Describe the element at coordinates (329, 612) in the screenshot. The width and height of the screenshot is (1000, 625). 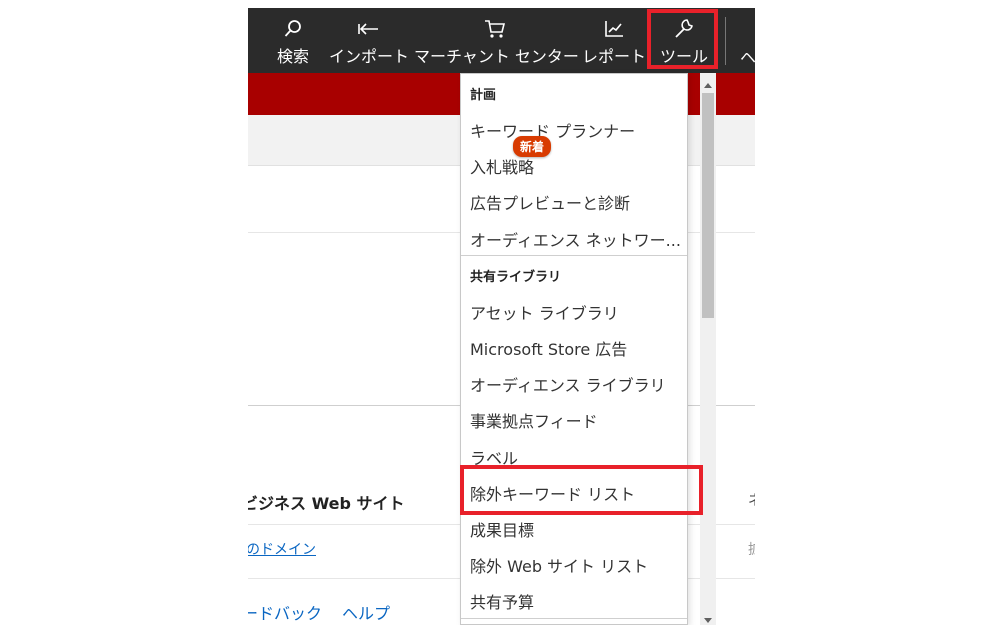
I see `footer-links: ードバック ヘルプ` at that location.